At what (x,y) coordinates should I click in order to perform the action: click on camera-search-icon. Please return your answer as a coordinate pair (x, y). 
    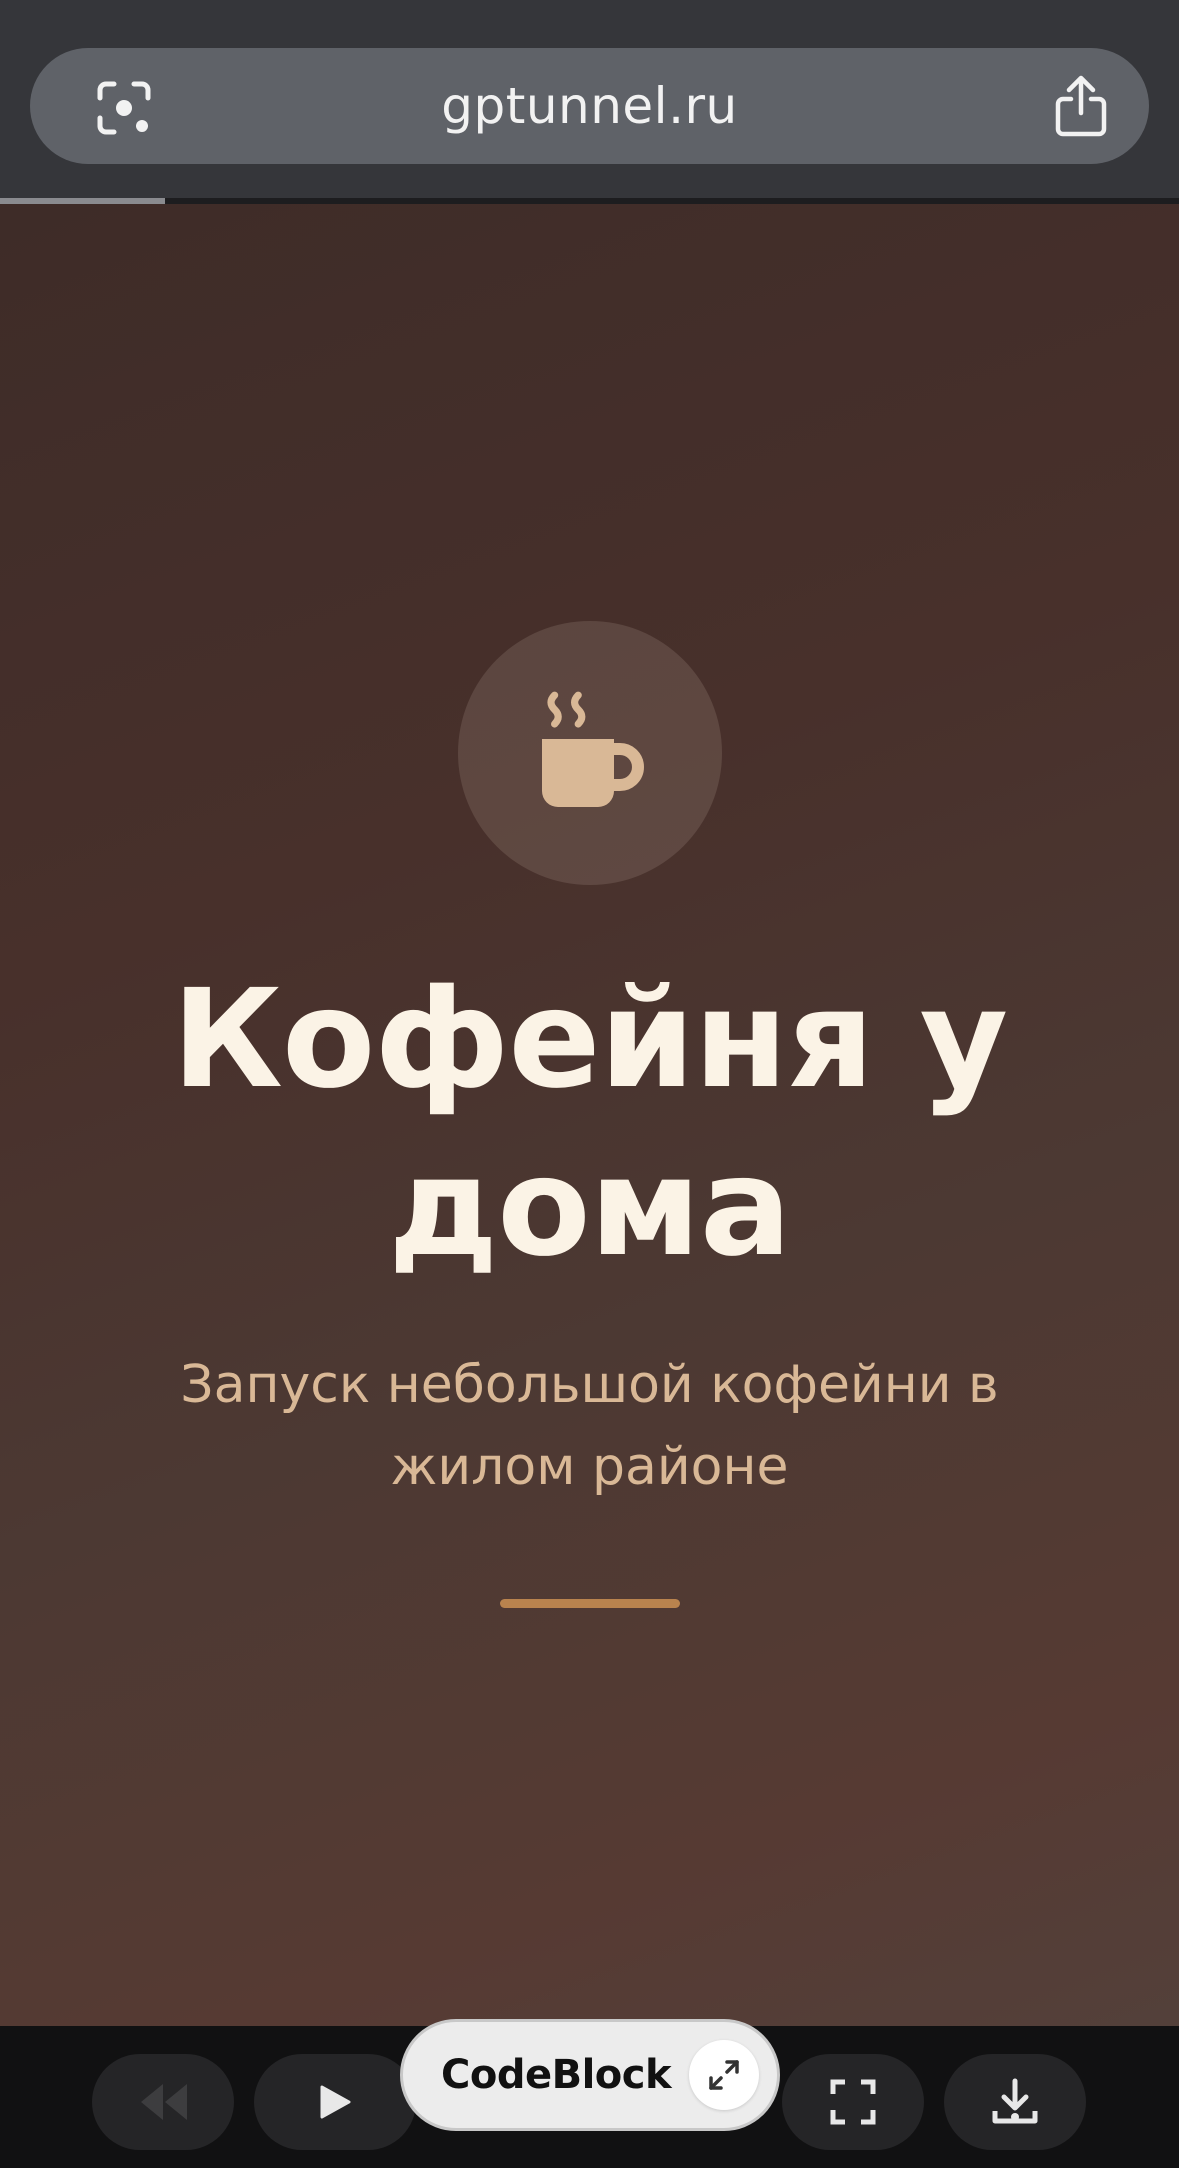
    Looking at the image, I should click on (124, 108).